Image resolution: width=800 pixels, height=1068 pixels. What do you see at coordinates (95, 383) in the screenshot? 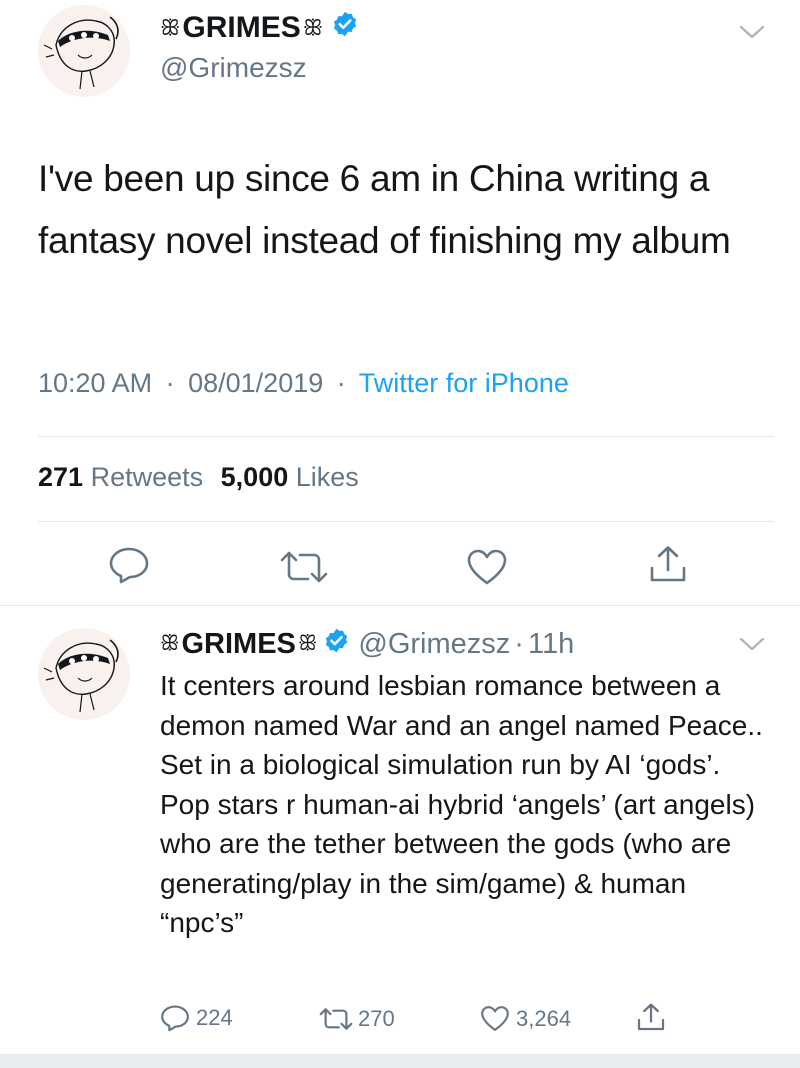
I see `tweet-time: 10:20 AM` at bounding box center [95, 383].